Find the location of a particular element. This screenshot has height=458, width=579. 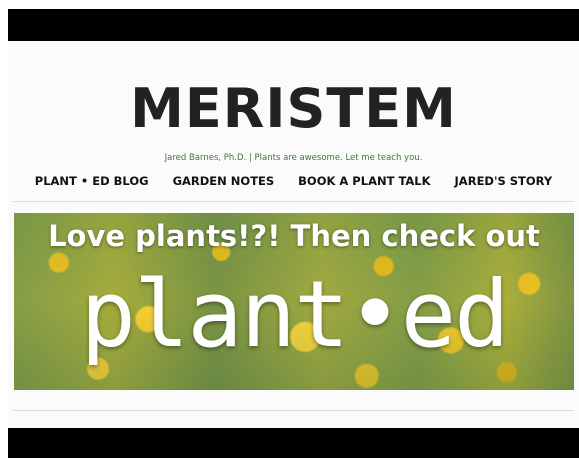

site-logo: MERISTEM is located at coordinates (293, 109).